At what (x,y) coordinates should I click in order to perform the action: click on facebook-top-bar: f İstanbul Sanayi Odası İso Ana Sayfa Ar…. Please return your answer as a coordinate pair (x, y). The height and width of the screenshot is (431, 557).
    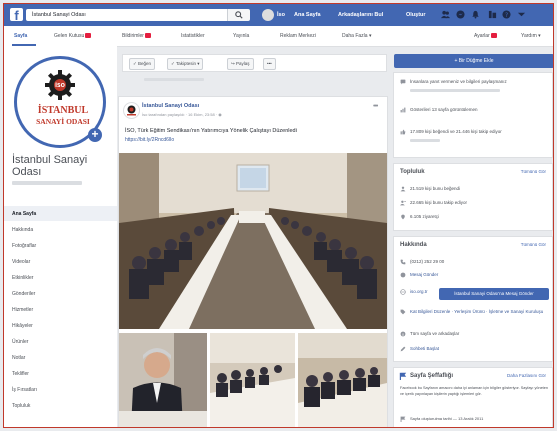
    Looking at the image, I should click on (278, 15).